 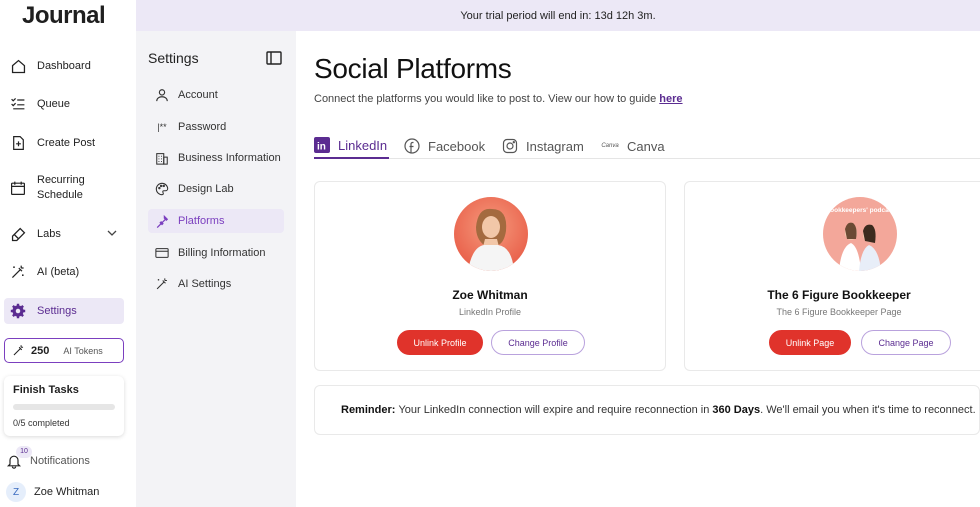 What do you see at coordinates (64, 16) in the screenshot?
I see `app-logo: Journal` at bounding box center [64, 16].